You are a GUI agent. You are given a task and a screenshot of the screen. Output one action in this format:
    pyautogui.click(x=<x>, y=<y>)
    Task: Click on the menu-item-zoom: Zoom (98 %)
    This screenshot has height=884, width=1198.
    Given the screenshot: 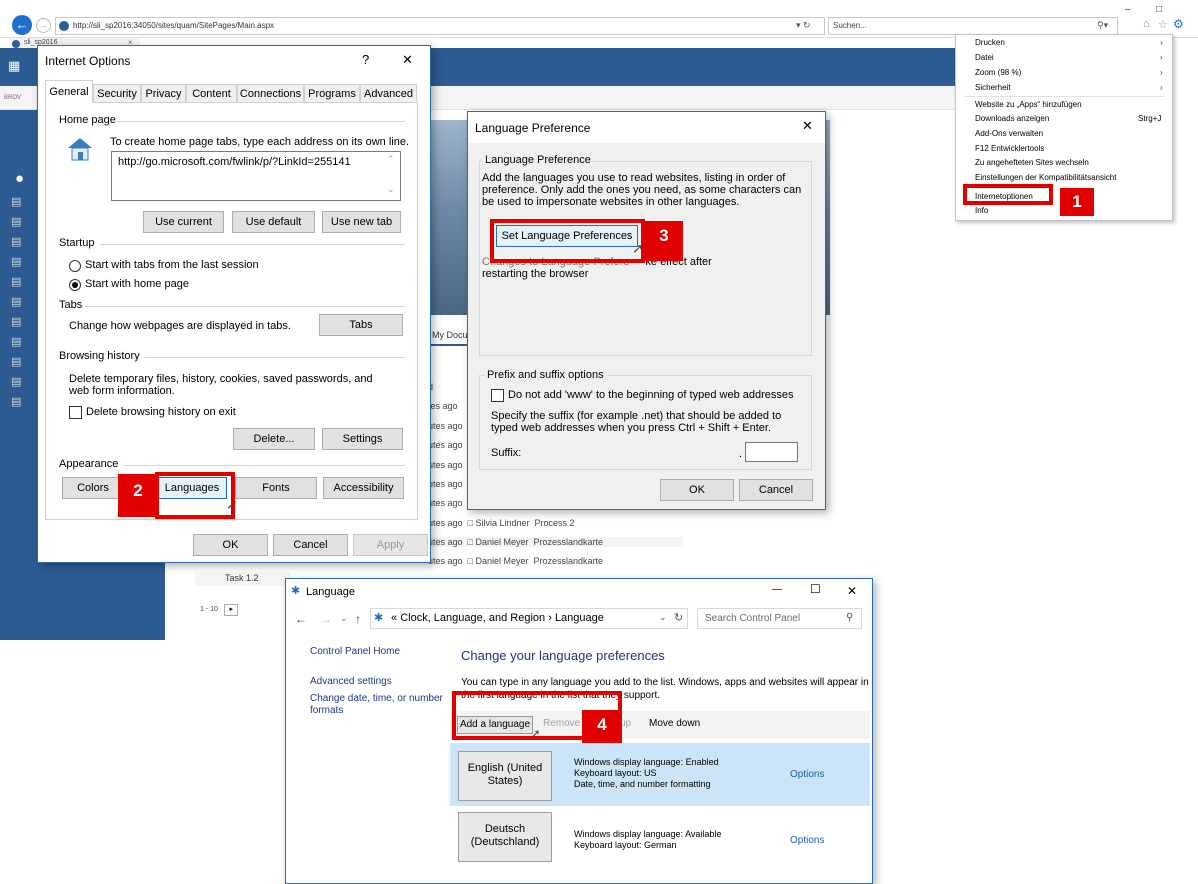 What is the action you would take?
    pyautogui.click(x=998, y=72)
    